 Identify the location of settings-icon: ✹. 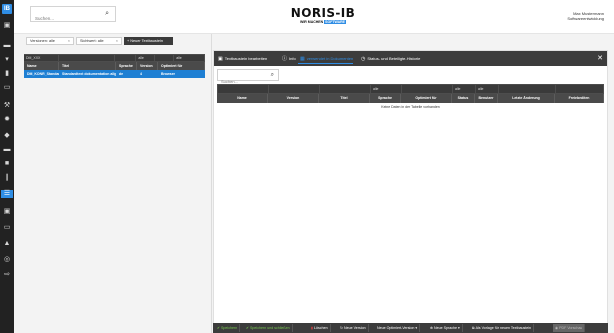
(7, 120).